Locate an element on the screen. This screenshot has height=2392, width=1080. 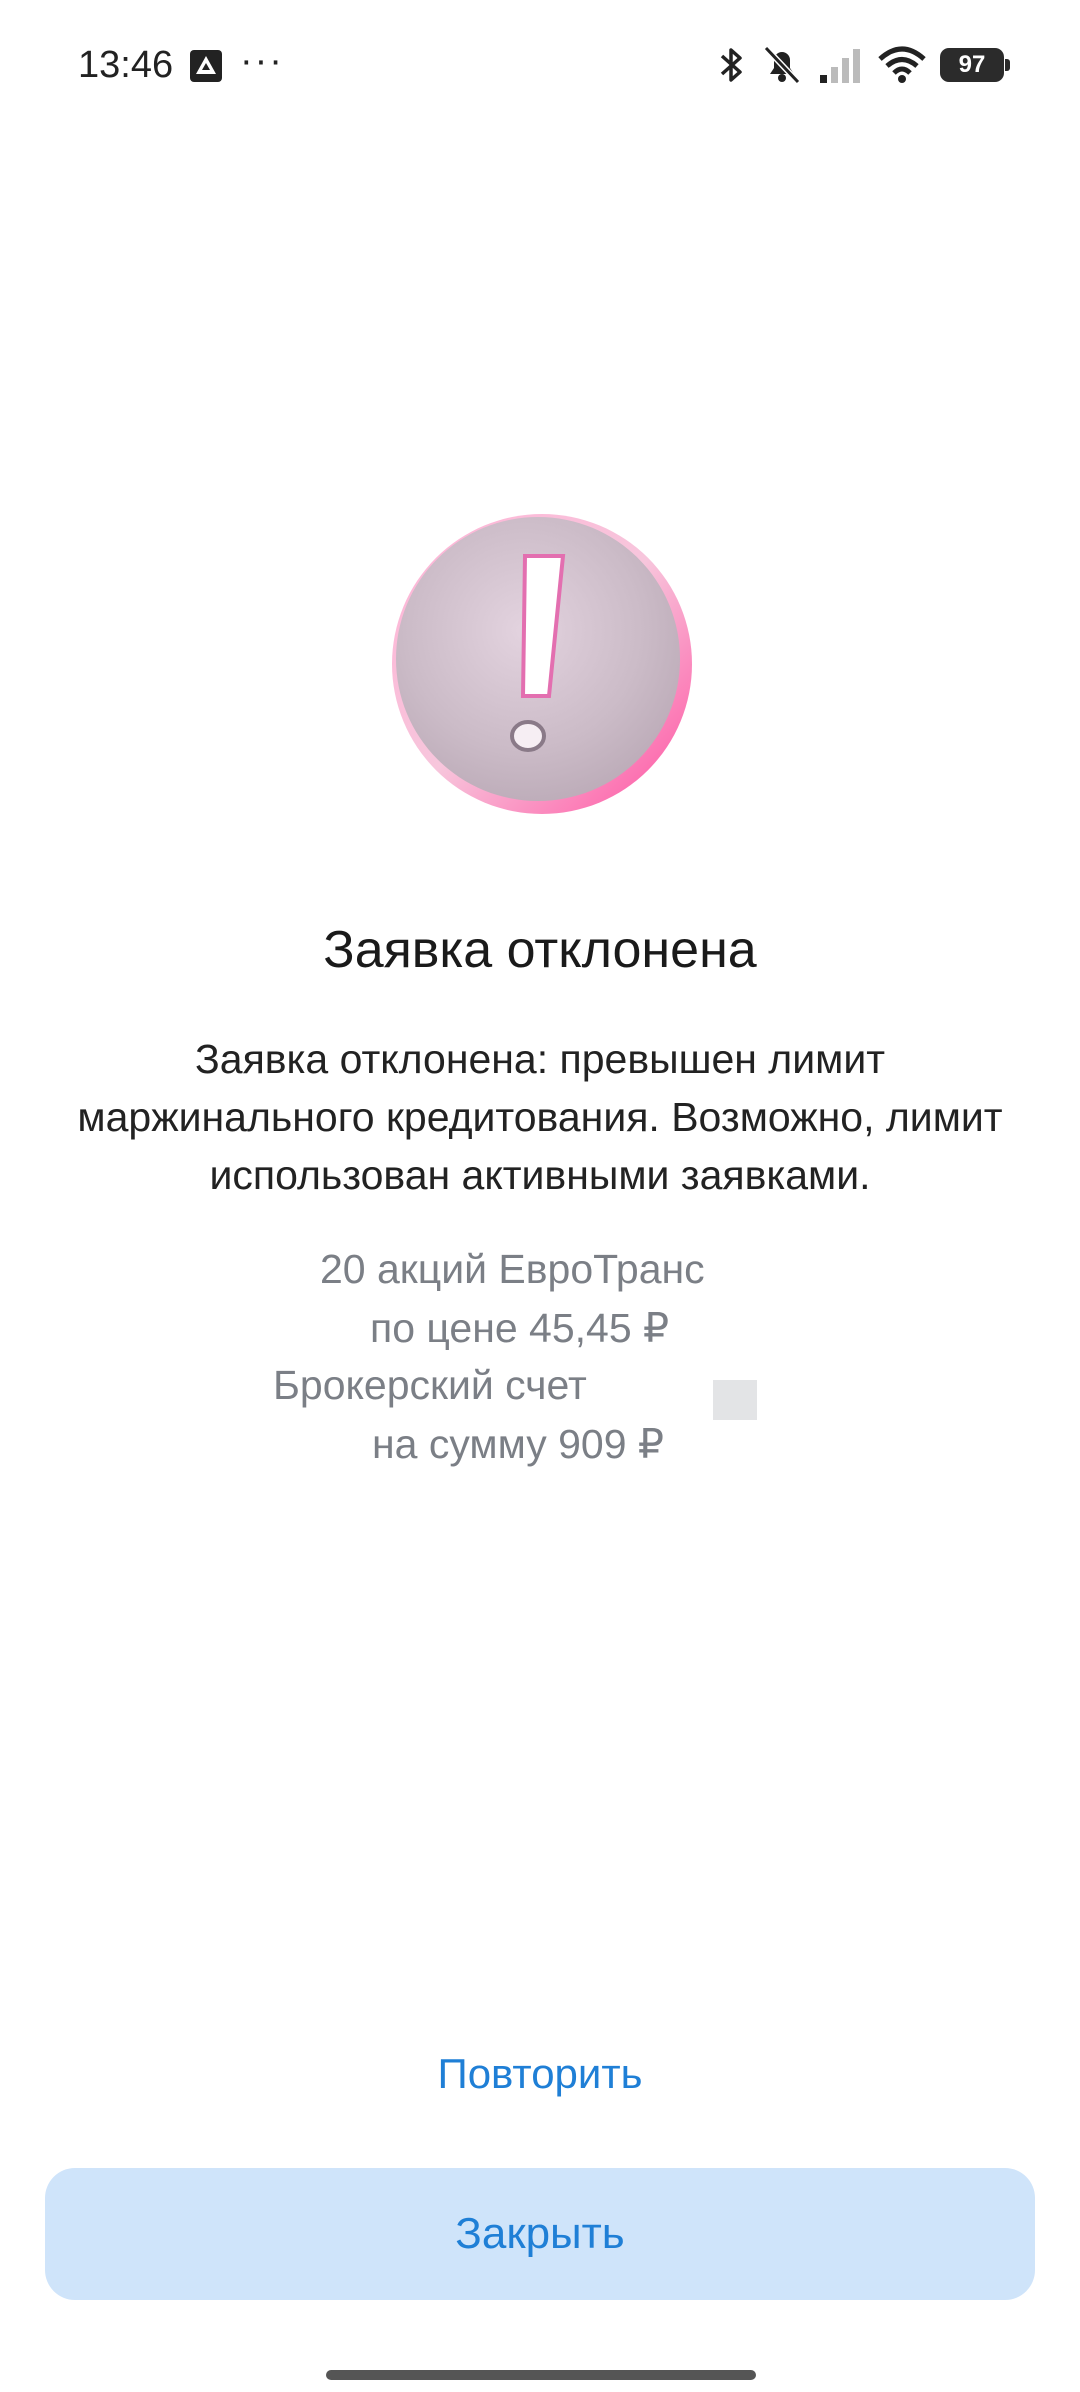
more-notifications-icon: ··· is located at coordinates (262, 61).